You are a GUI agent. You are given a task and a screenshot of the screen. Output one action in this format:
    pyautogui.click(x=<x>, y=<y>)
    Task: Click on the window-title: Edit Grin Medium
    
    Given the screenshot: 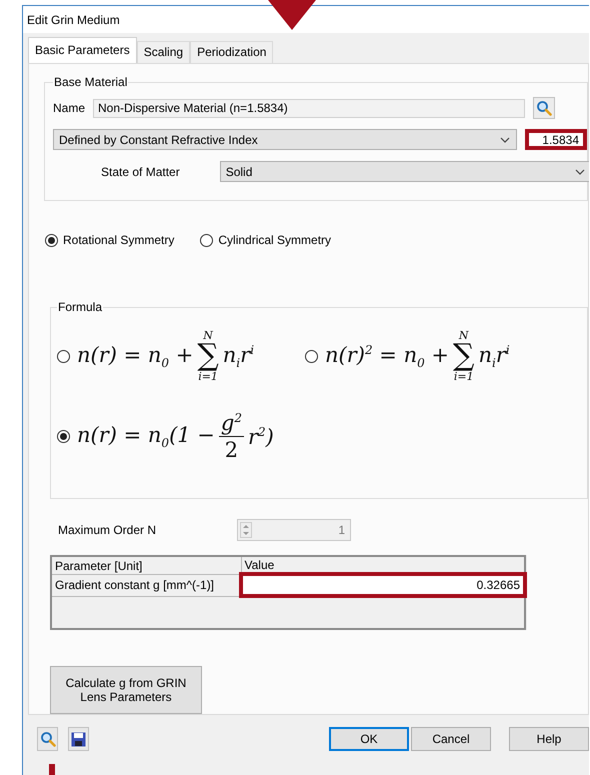 What is the action you would take?
    pyautogui.click(x=73, y=19)
    